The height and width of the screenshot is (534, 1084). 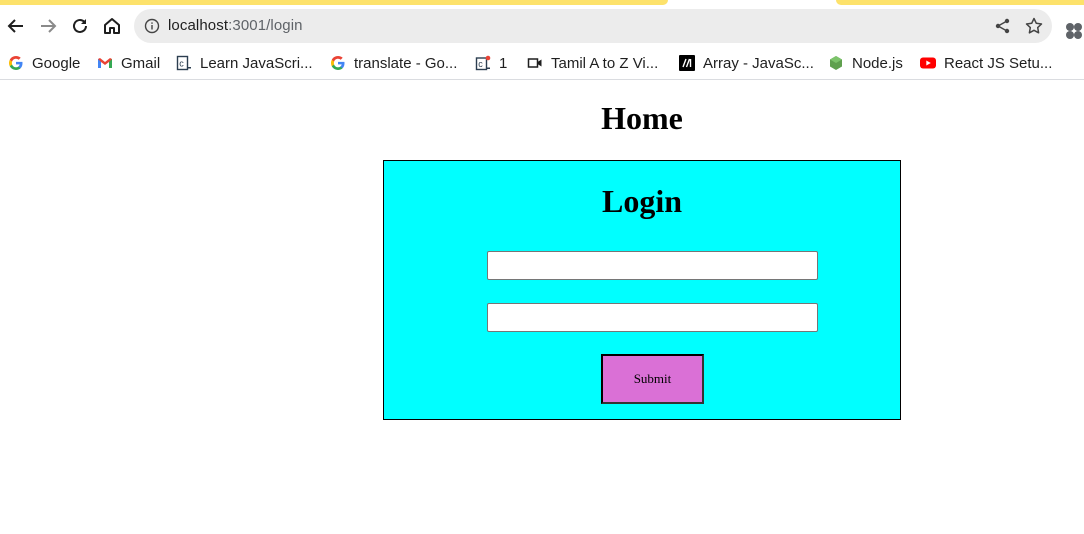 What do you see at coordinates (198, 25) in the screenshot?
I see `url-host: localhost` at bounding box center [198, 25].